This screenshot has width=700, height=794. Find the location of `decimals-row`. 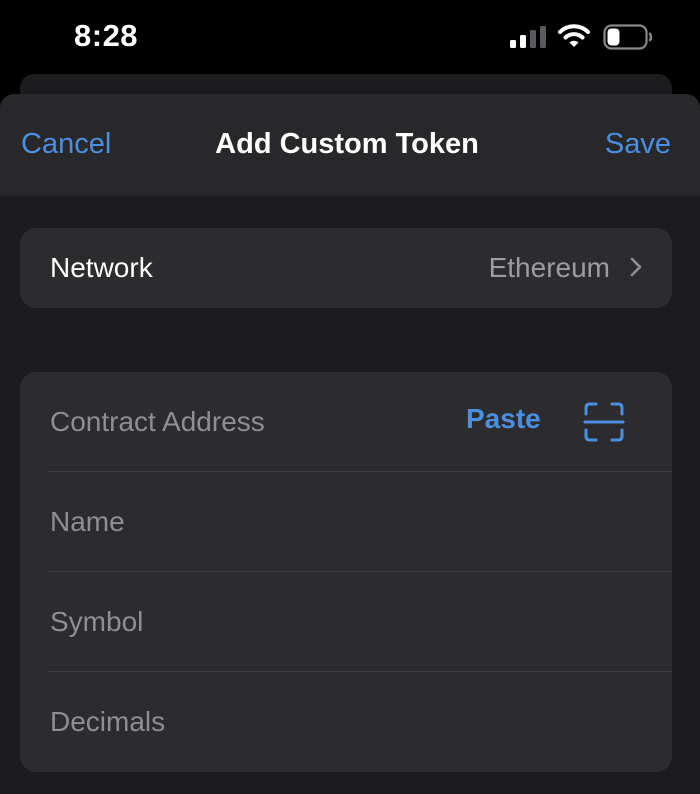

decimals-row is located at coordinates (346, 722).